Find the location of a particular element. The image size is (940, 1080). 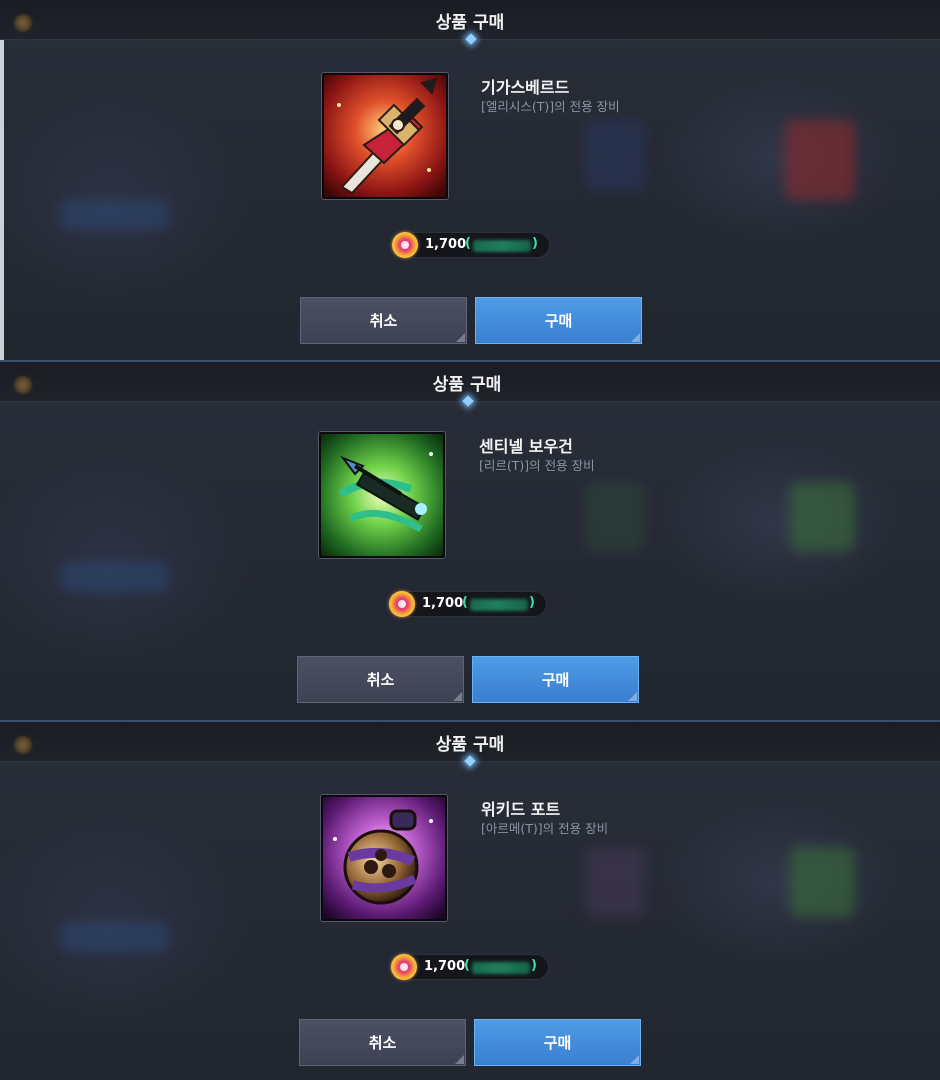

purple-pot-icon is located at coordinates (384, 858).